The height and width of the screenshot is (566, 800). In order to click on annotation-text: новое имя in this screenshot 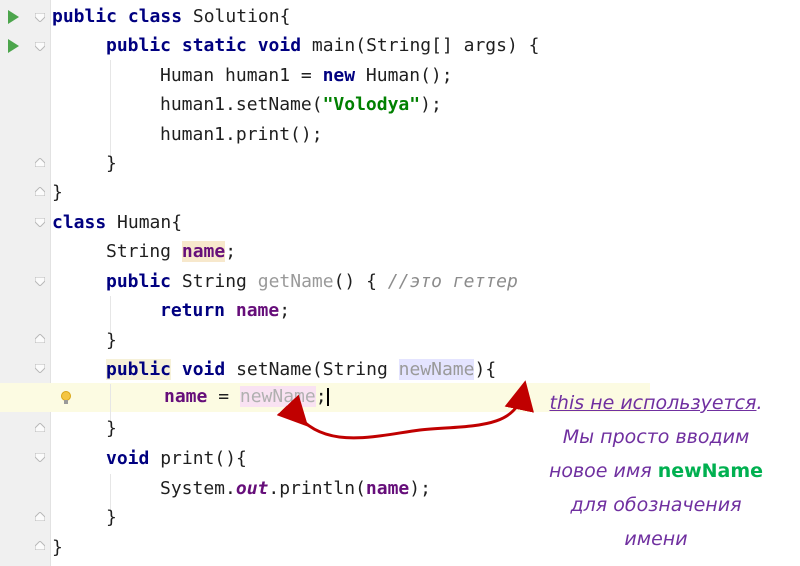, I will do `click(603, 471)`.